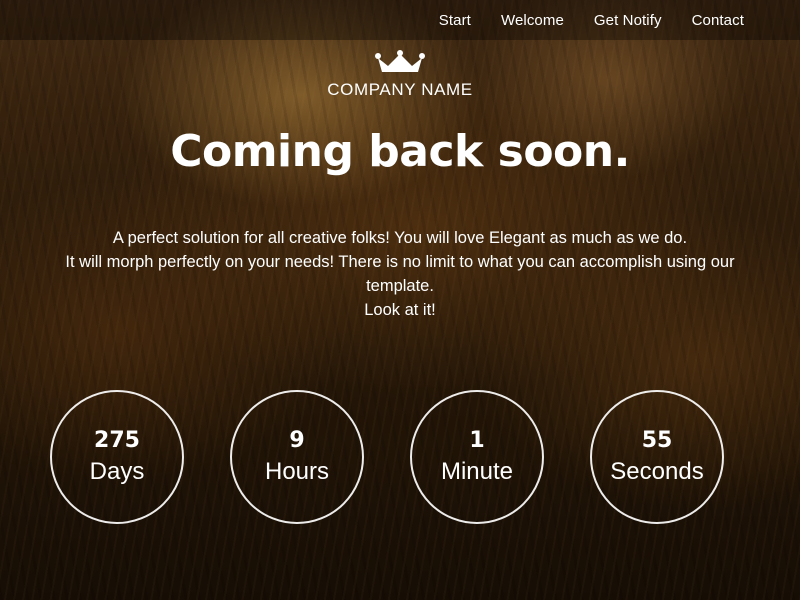  Describe the element at coordinates (400, 151) in the screenshot. I see `page-headline: Coming back soon.` at that location.